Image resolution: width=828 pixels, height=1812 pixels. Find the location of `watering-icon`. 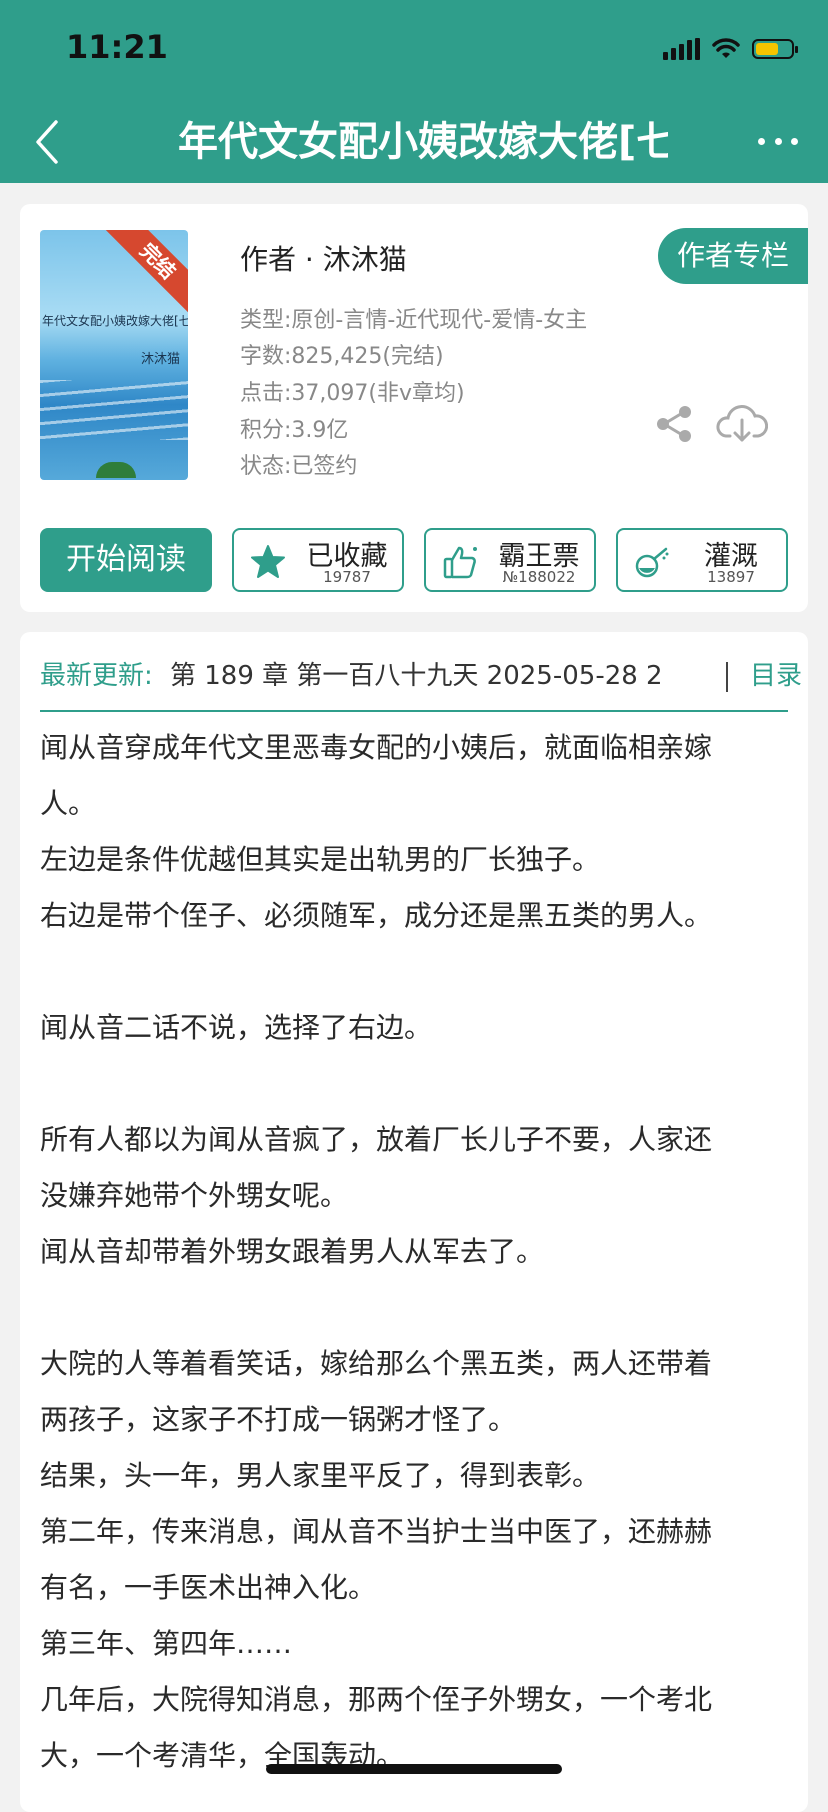

watering-icon is located at coordinates (652, 562).